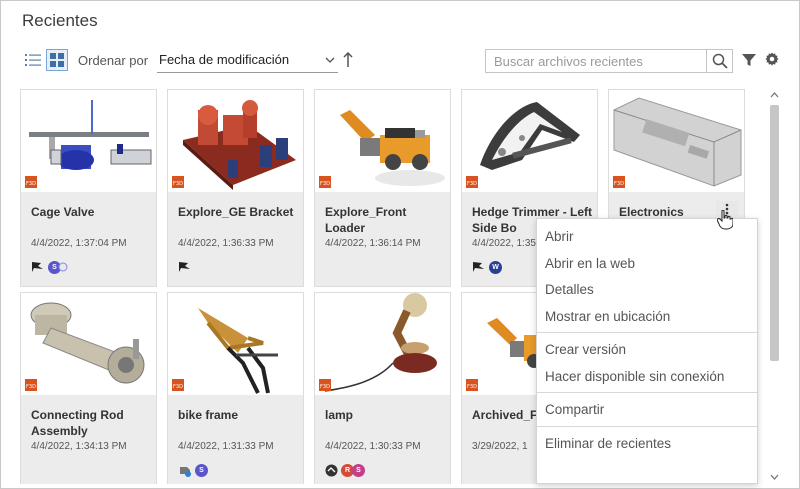 This screenshot has width=800, height=489. I want to click on scrollbar-thumb, so click(774, 233).